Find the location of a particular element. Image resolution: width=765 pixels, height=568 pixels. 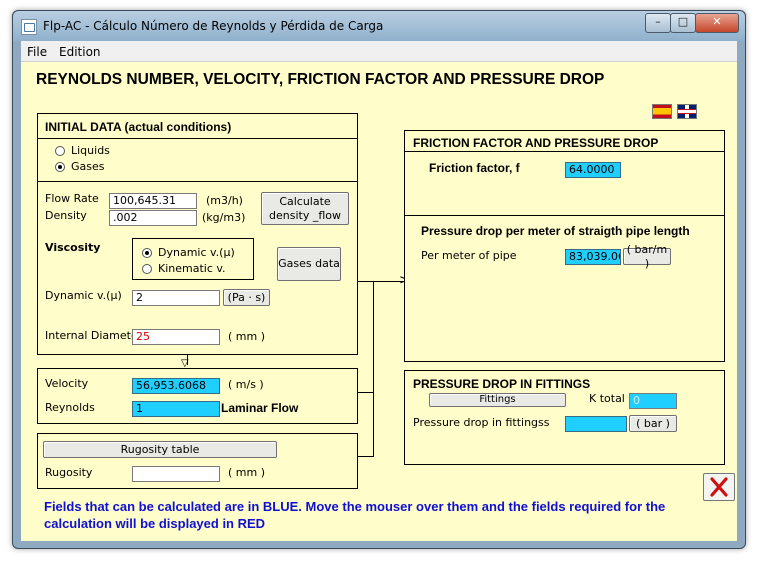

rugosity-table-button: Rugosity table is located at coordinates (160, 449).